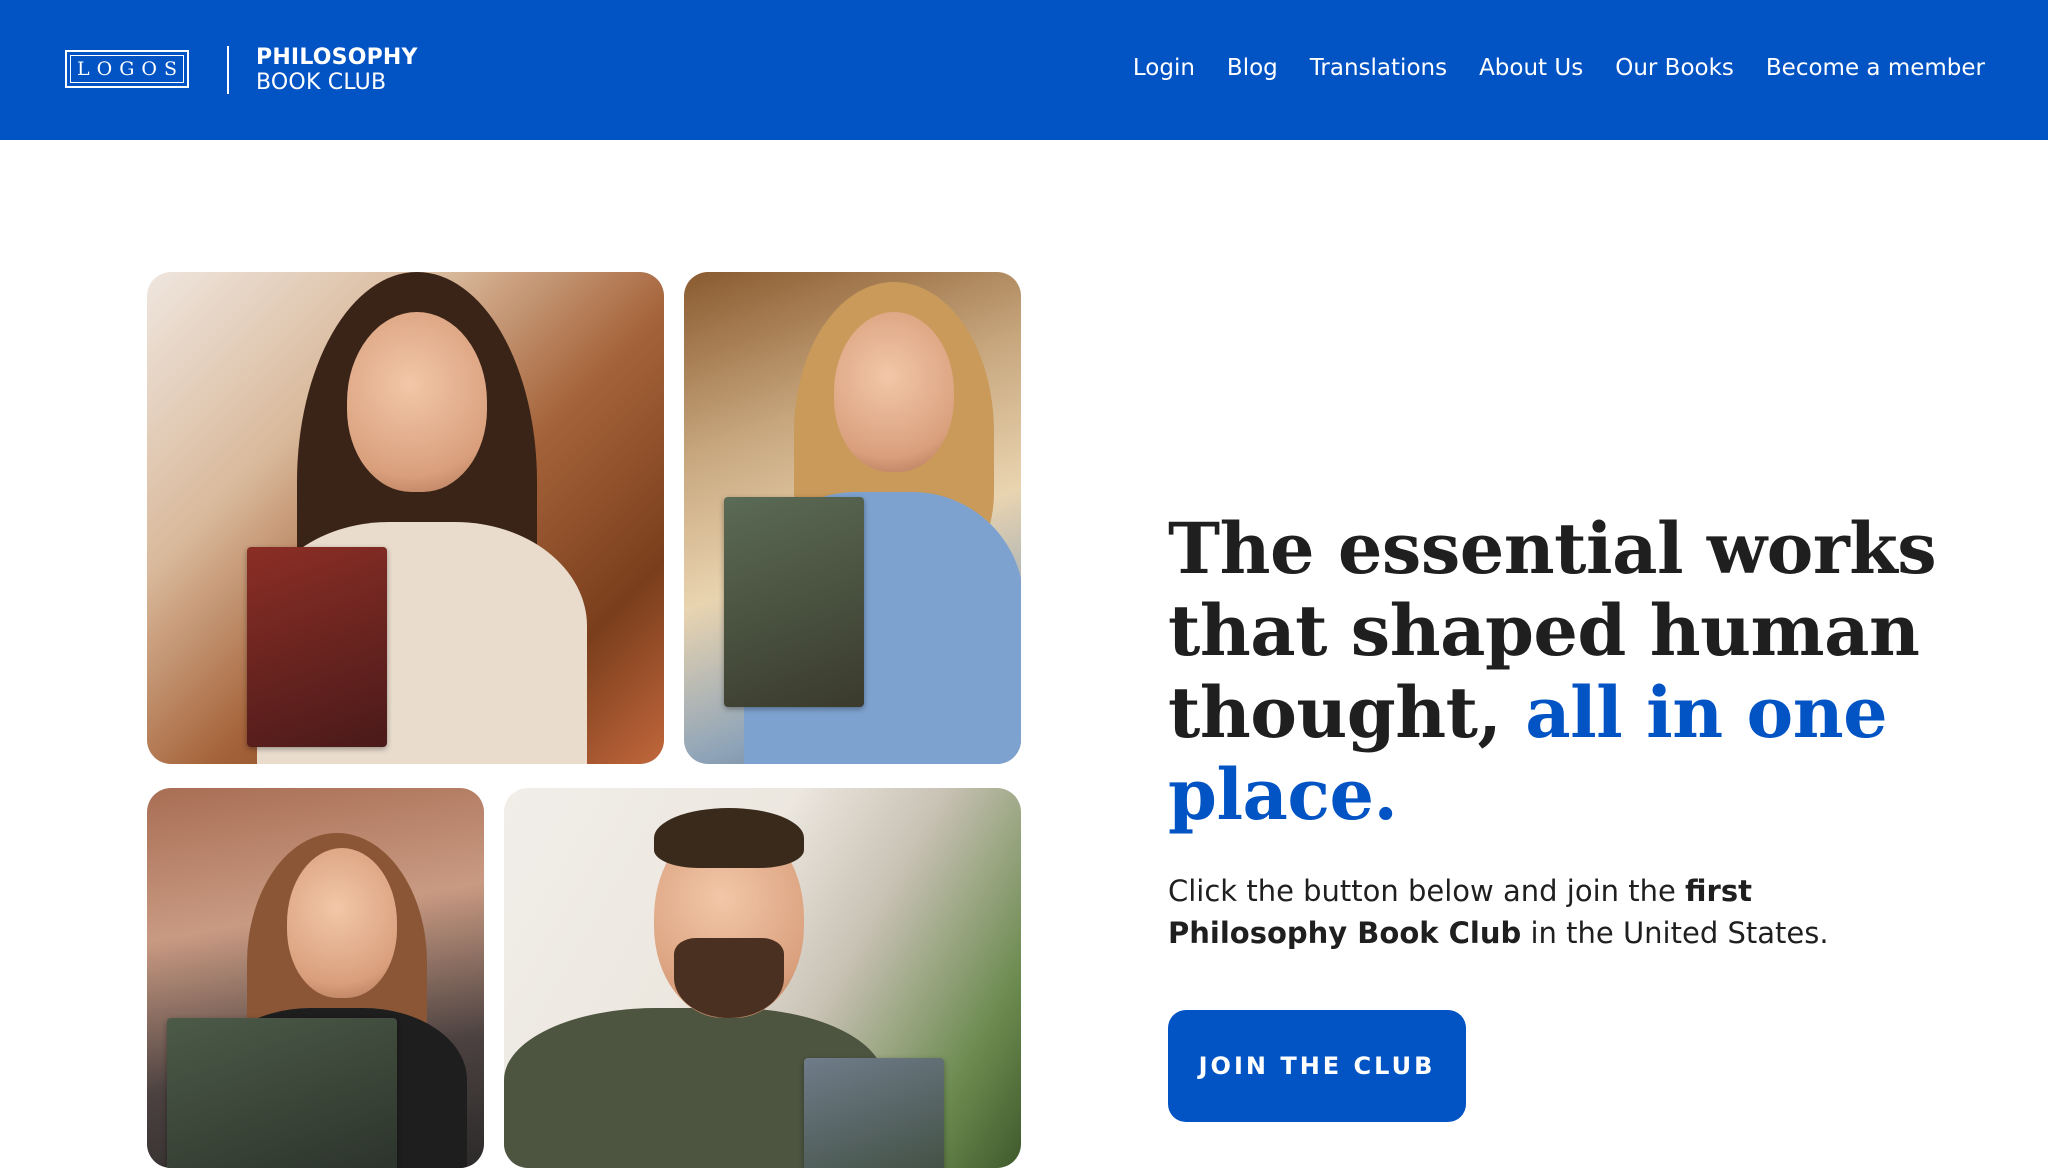 The width and height of the screenshot is (2048, 1168). Describe the element at coordinates (1378, 68) in the screenshot. I see `nav-translations-link: Translations` at that location.